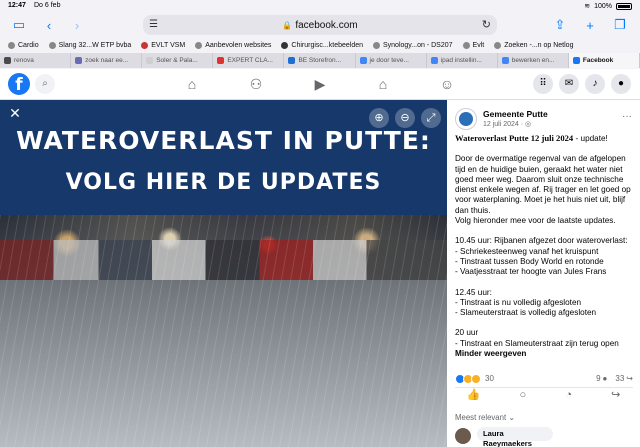 This screenshot has width=640, height=447. Describe the element at coordinates (473, 292) in the screenshot. I see `update-title: 12.45 uur:` at that location.